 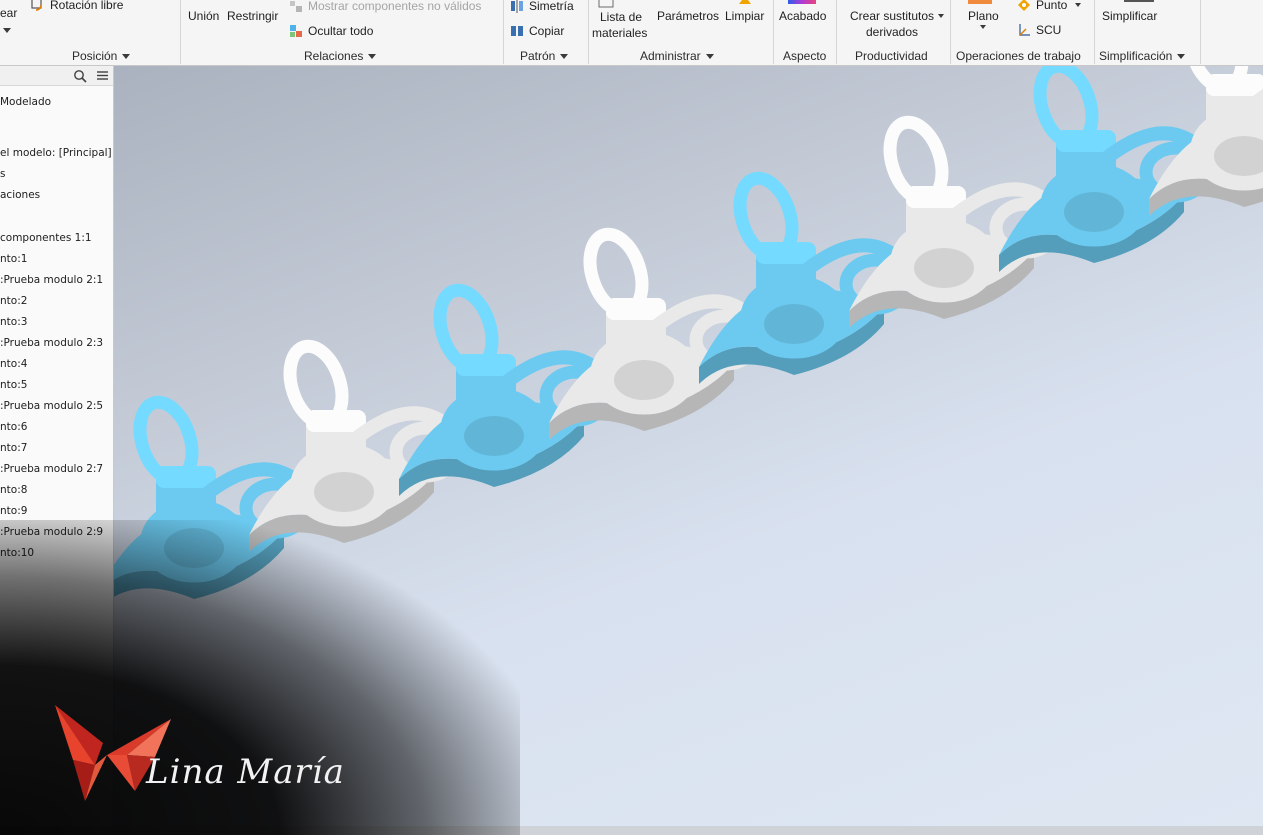 What do you see at coordinates (56, 76) in the screenshot?
I see `browser-header` at bounding box center [56, 76].